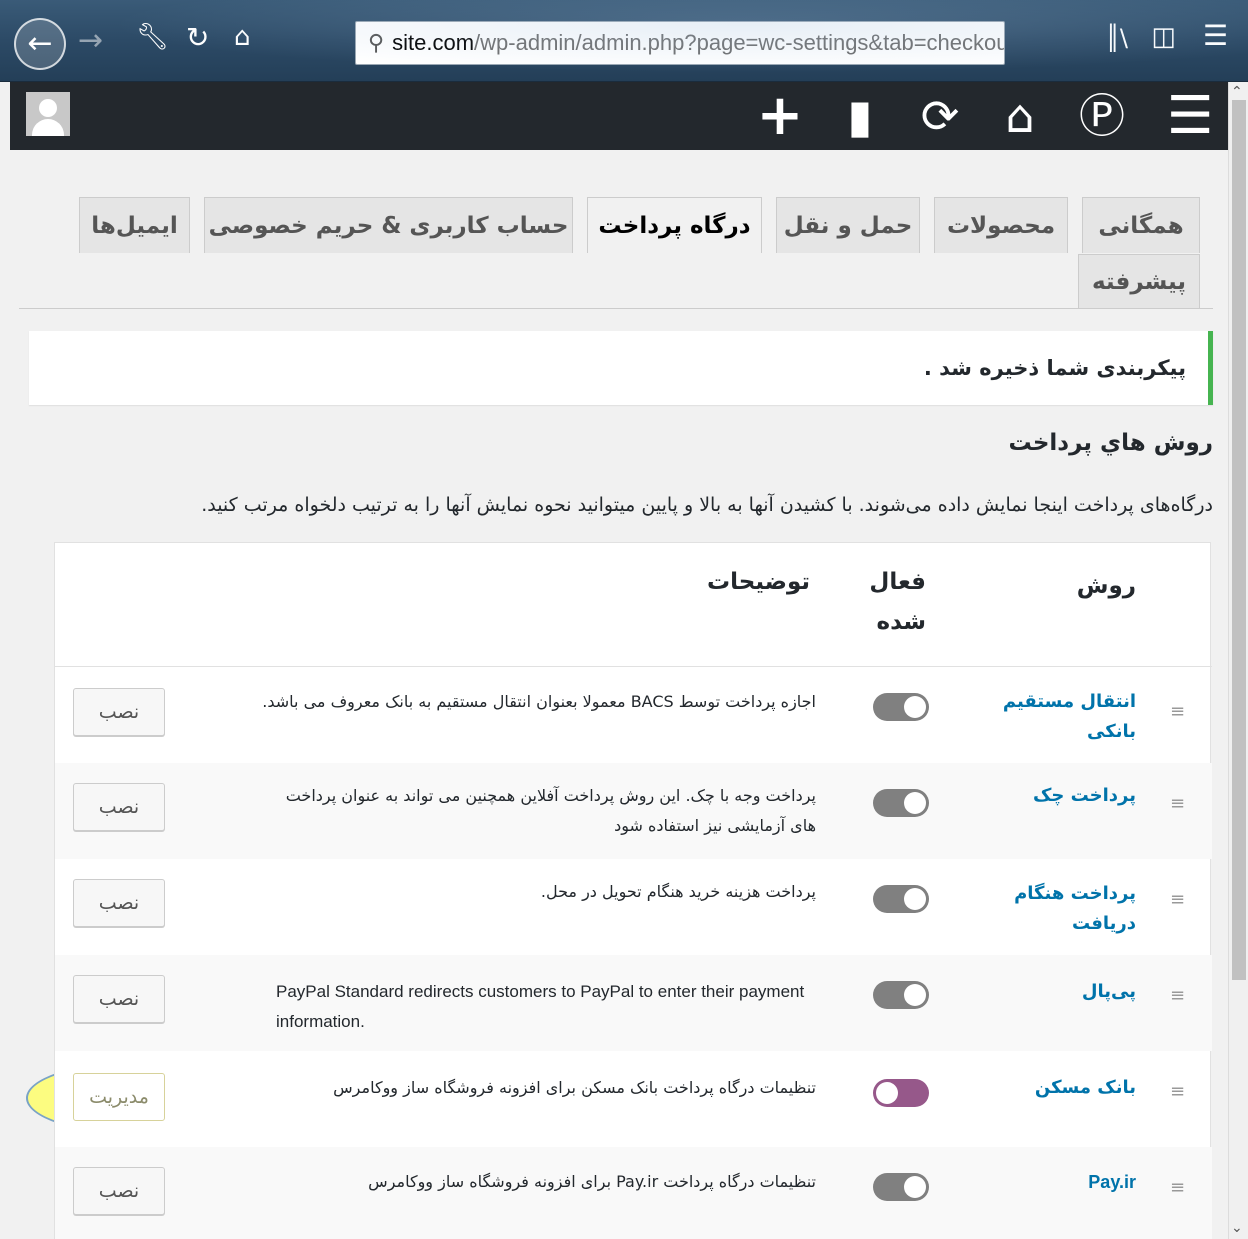 The width and height of the screenshot is (1248, 1239). Describe the element at coordinates (197, 38) in the screenshot. I see `reload-icon: ↻` at that location.